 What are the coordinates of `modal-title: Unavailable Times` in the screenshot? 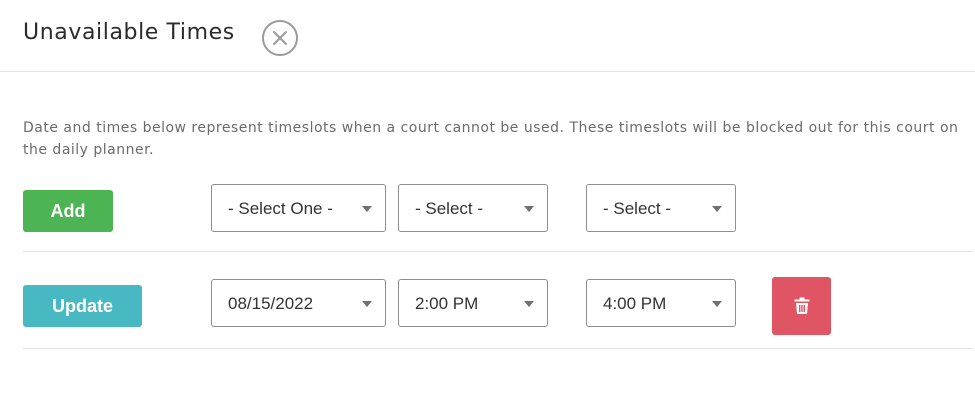 It's located at (129, 32).